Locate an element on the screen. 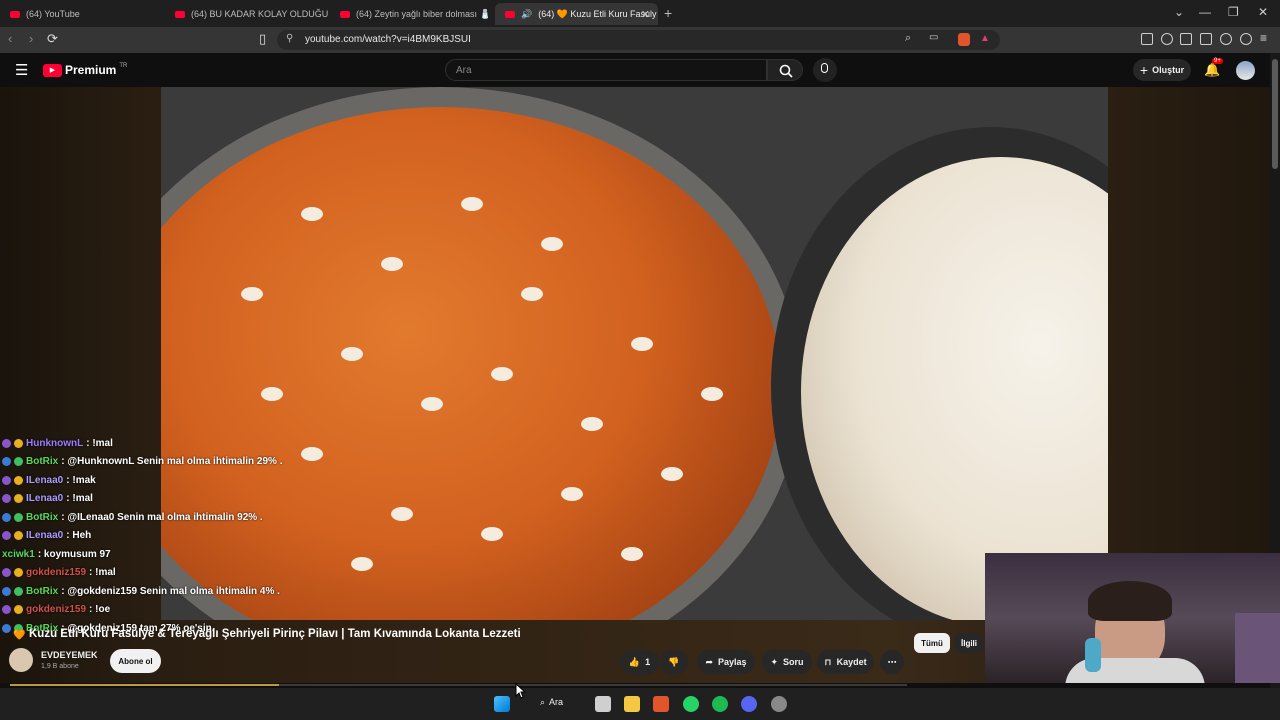 Image resolution: width=1280 pixels, height=720 pixels. site-info-icon: ⚲ is located at coordinates (289, 38).